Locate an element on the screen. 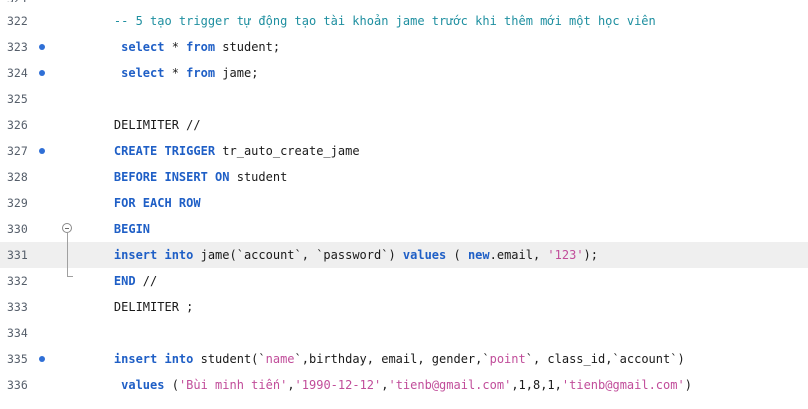  code-line: 333 DELIMITER ; is located at coordinates (404, 307).